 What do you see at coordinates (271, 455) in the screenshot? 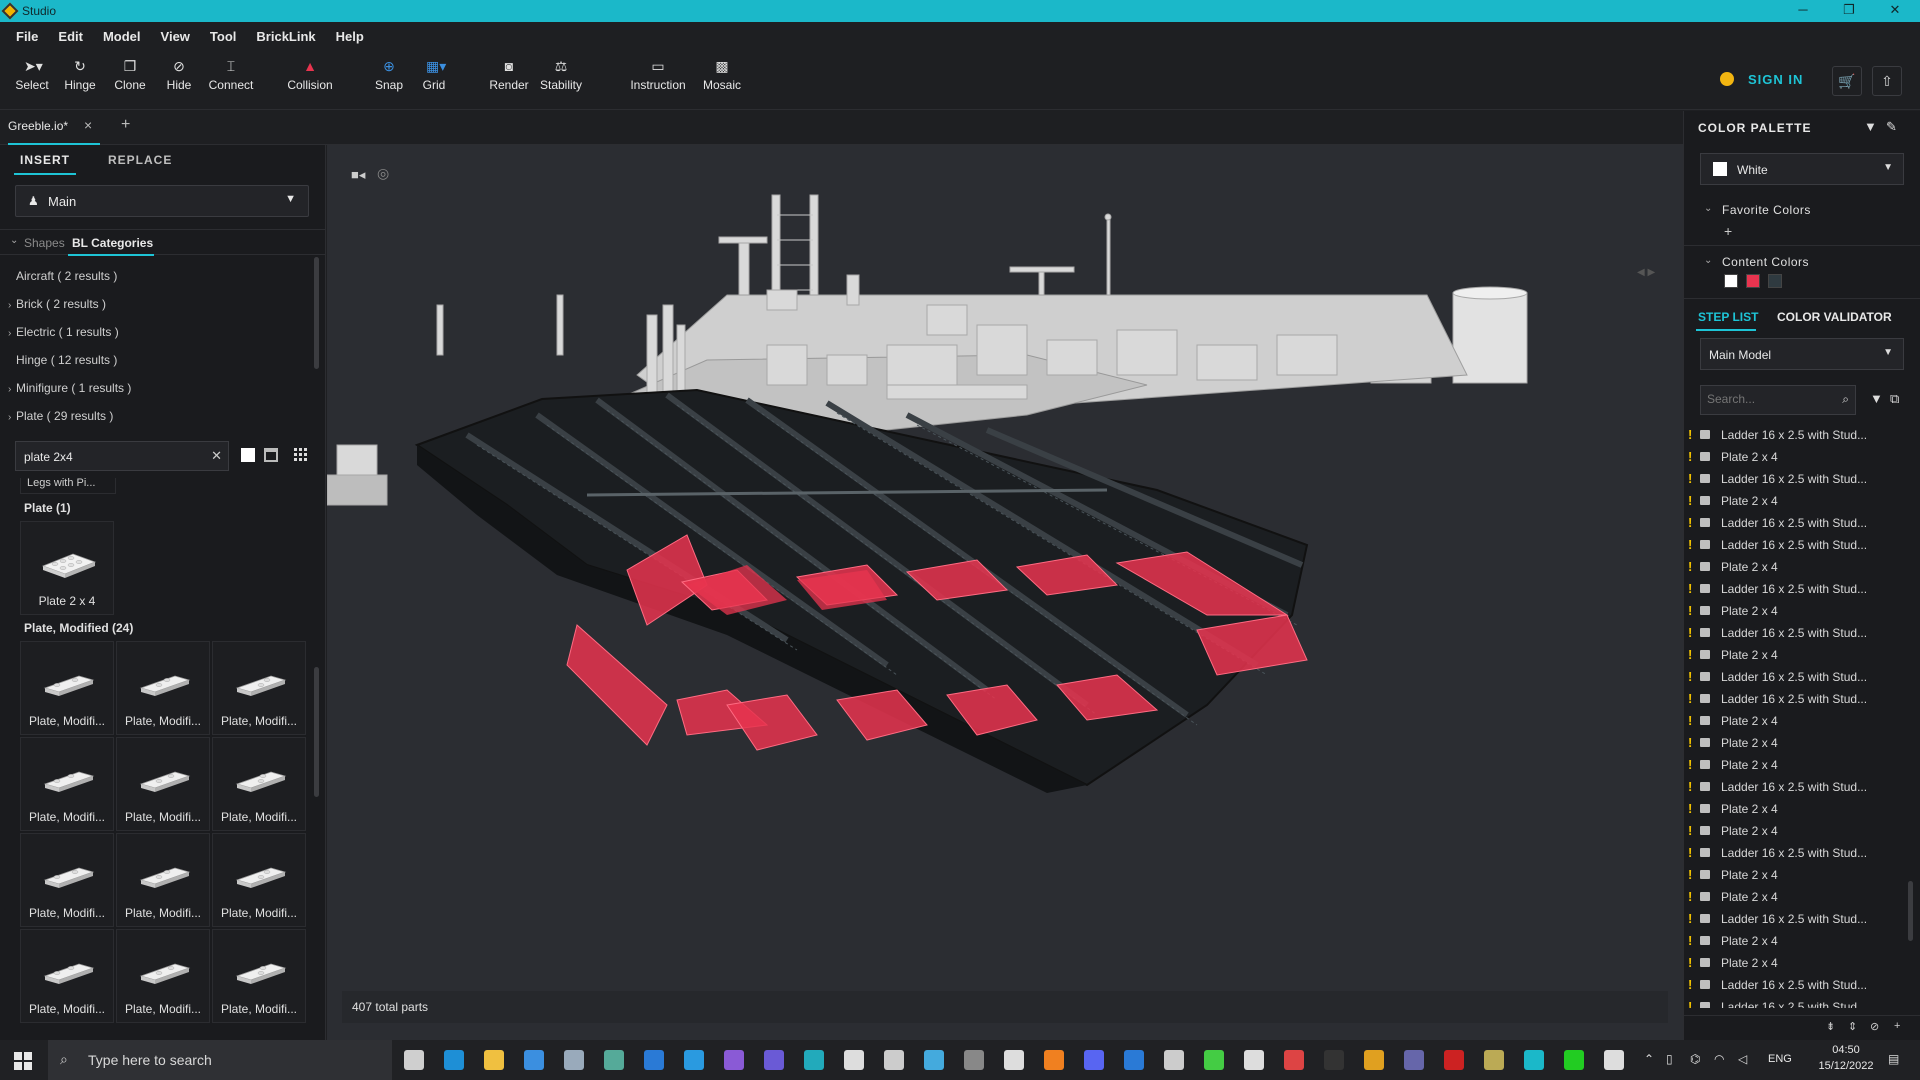
I see `medium-tile-view-icon` at bounding box center [271, 455].